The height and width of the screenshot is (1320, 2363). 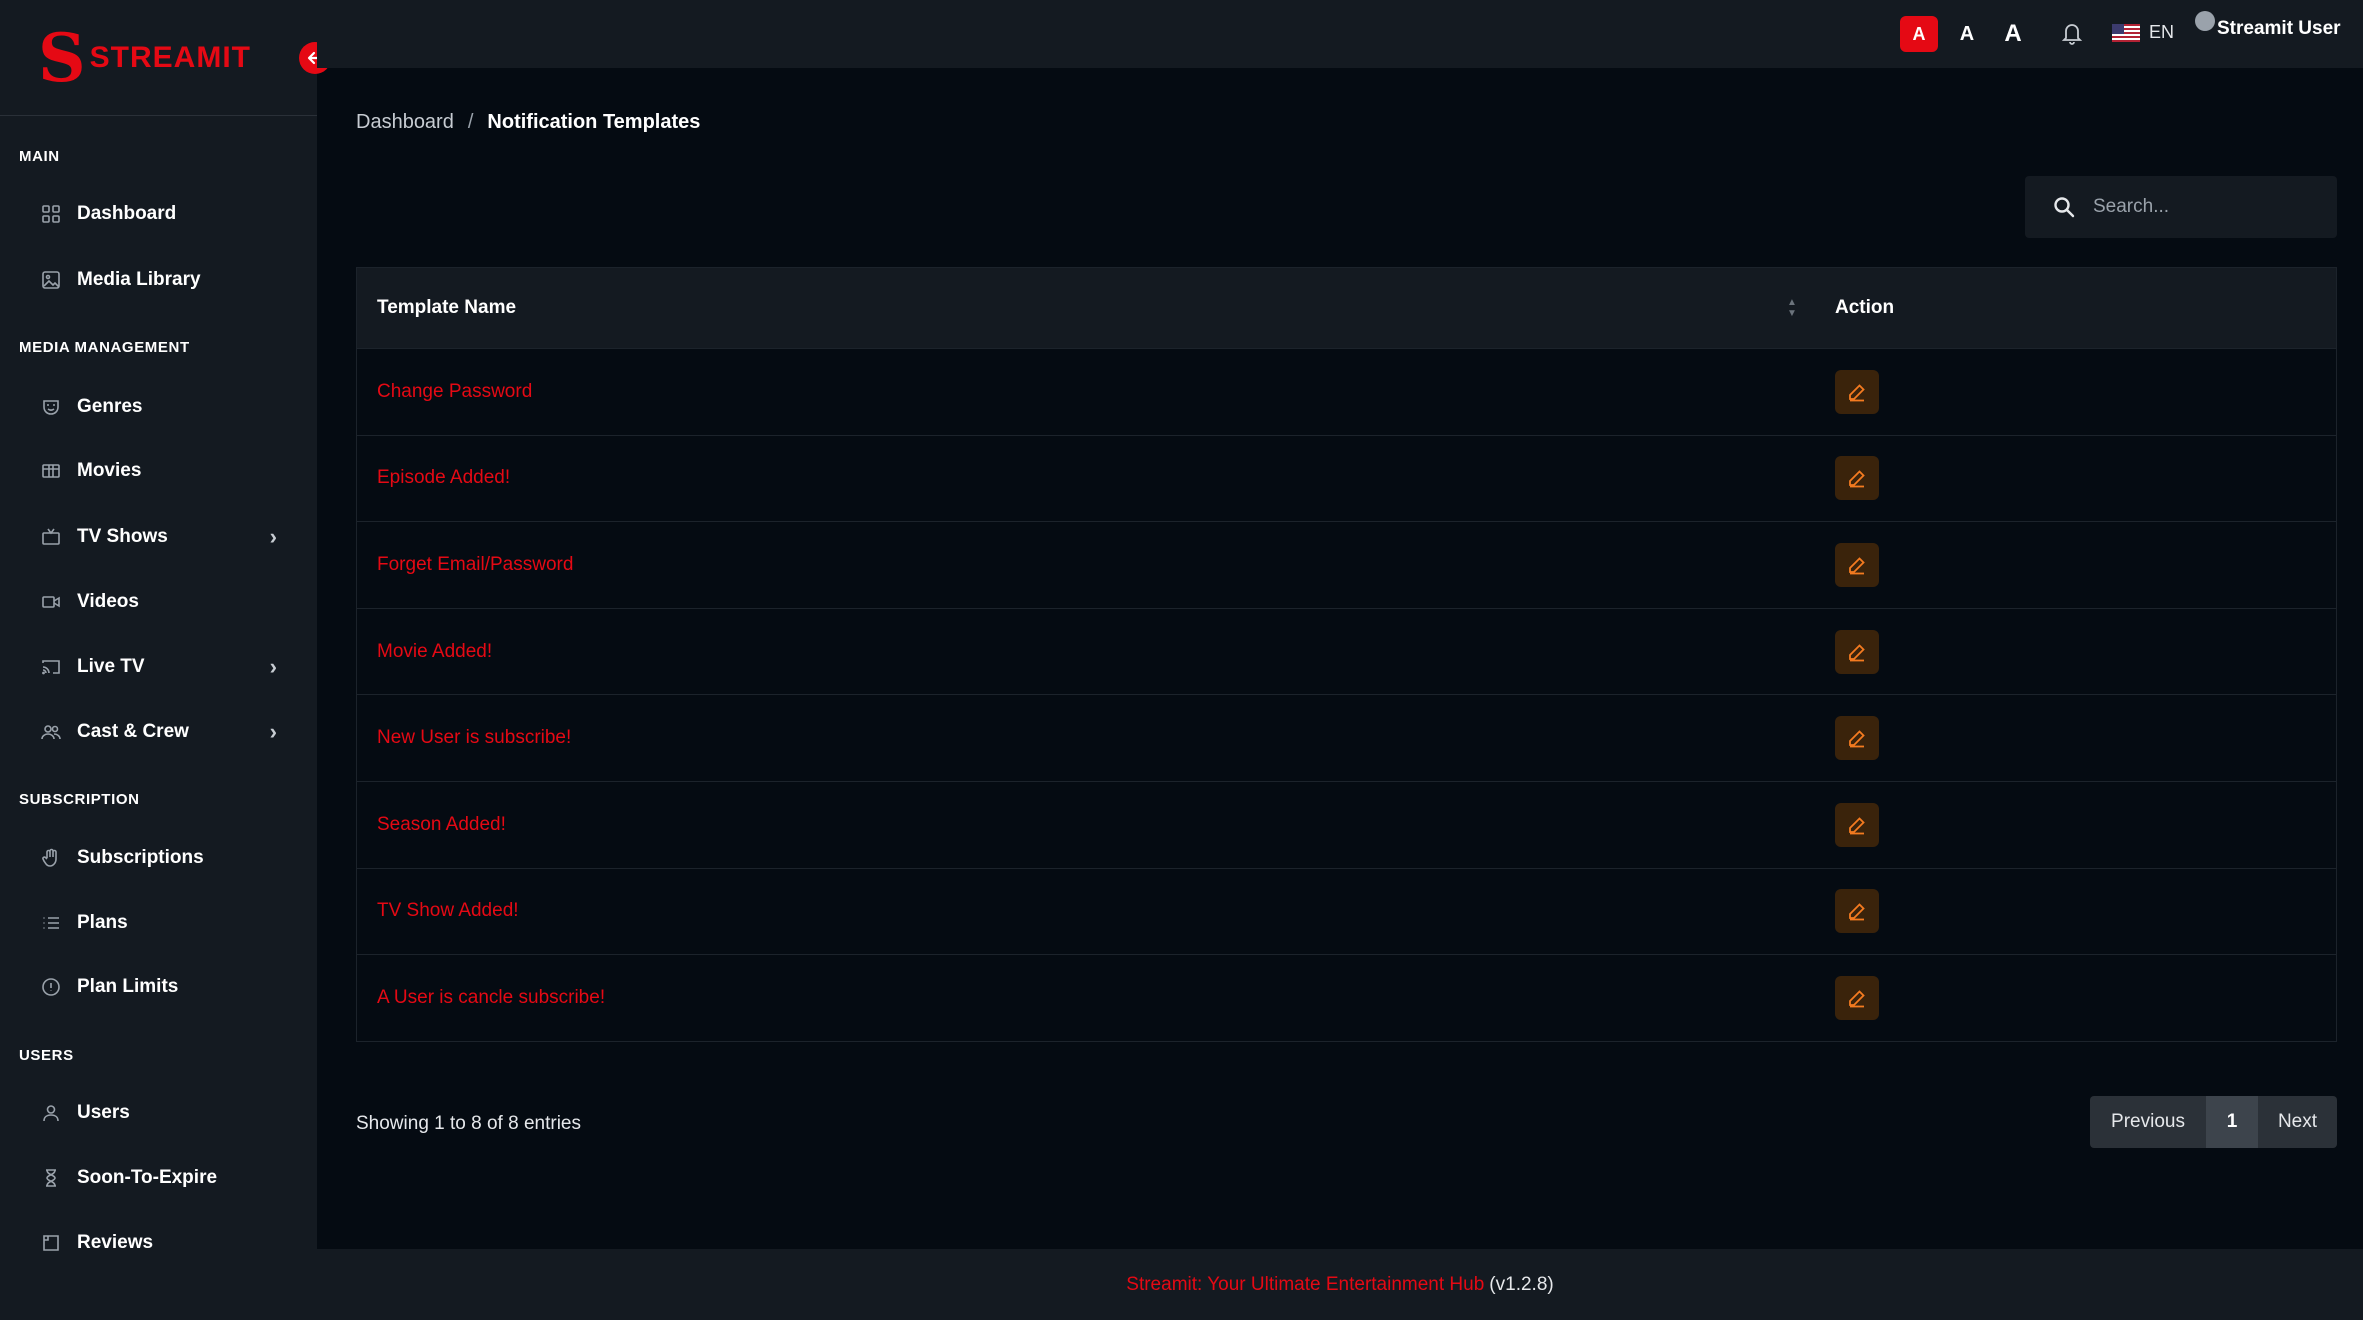 What do you see at coordinates (1346, 478) in the screenshot?
I see `table-row: Episode Added!` at bounding box center [1346, 478].